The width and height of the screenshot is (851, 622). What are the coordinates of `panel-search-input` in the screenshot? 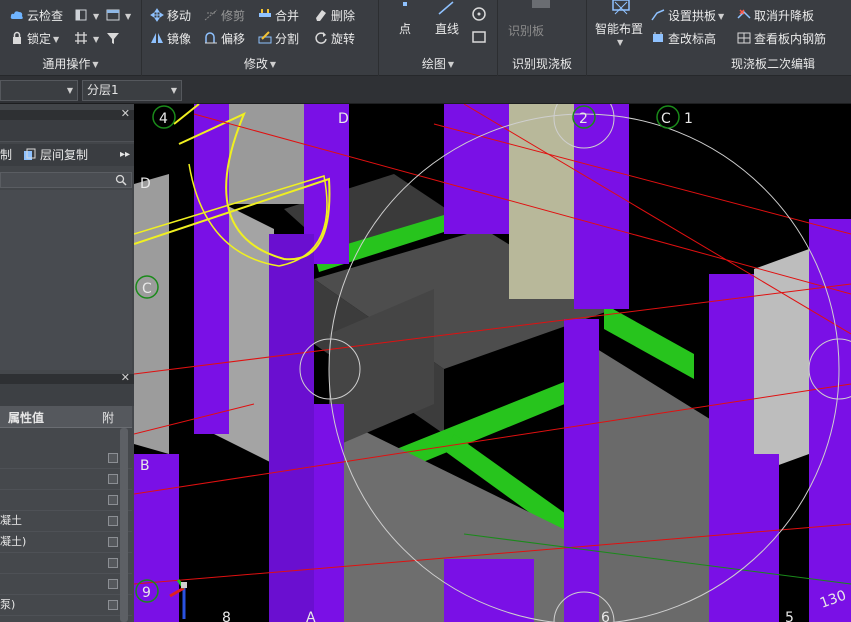 It's located at (66, 180).